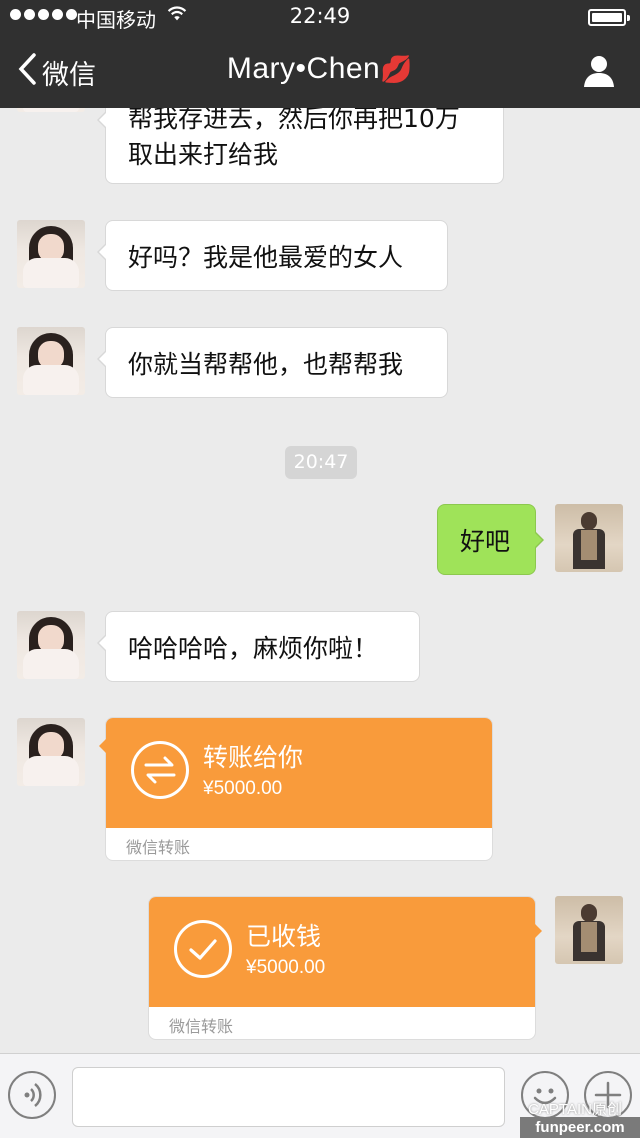 The width and height of the screenshot is (640, 1138). What do you see at coordinates (160, 770) in the screenshot?
I see `transfer-arrows-icon` at bounding box center [160, 770].